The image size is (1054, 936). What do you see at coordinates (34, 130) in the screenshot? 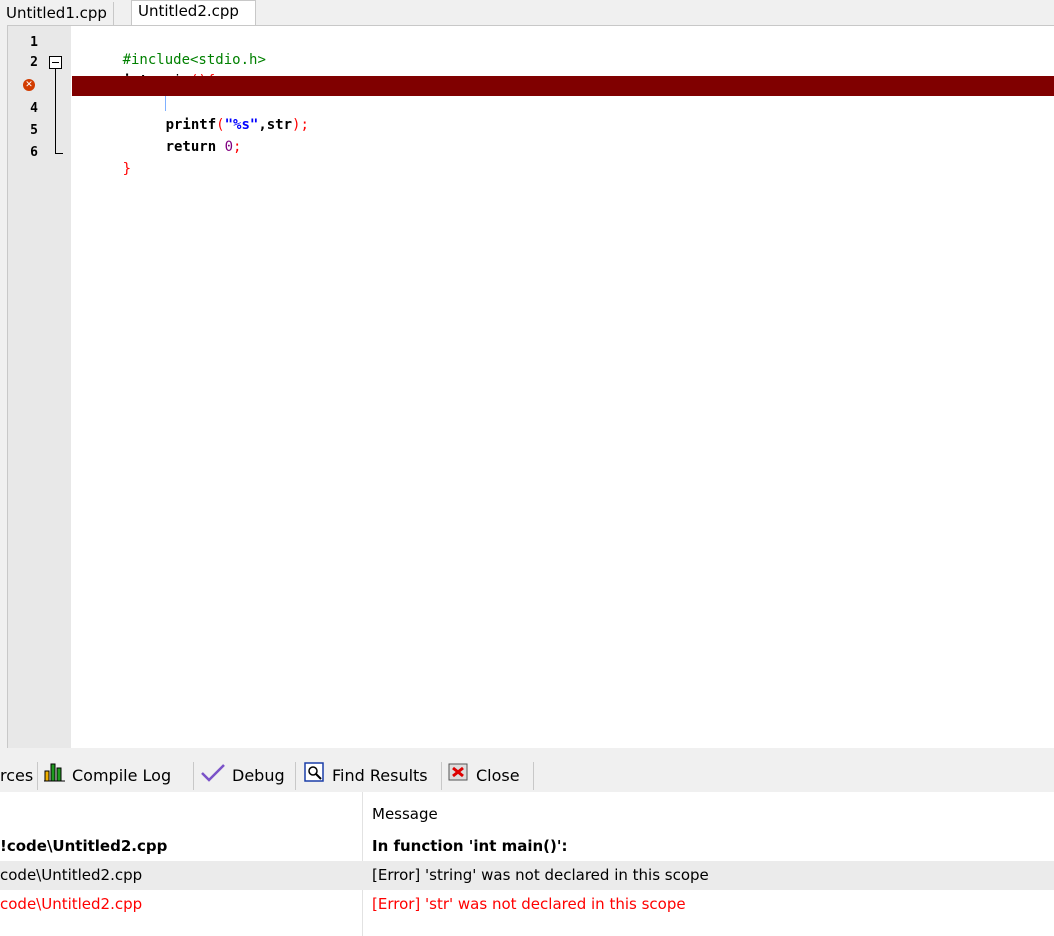
I see `line-number: 5` at bounding box center [34, 130].